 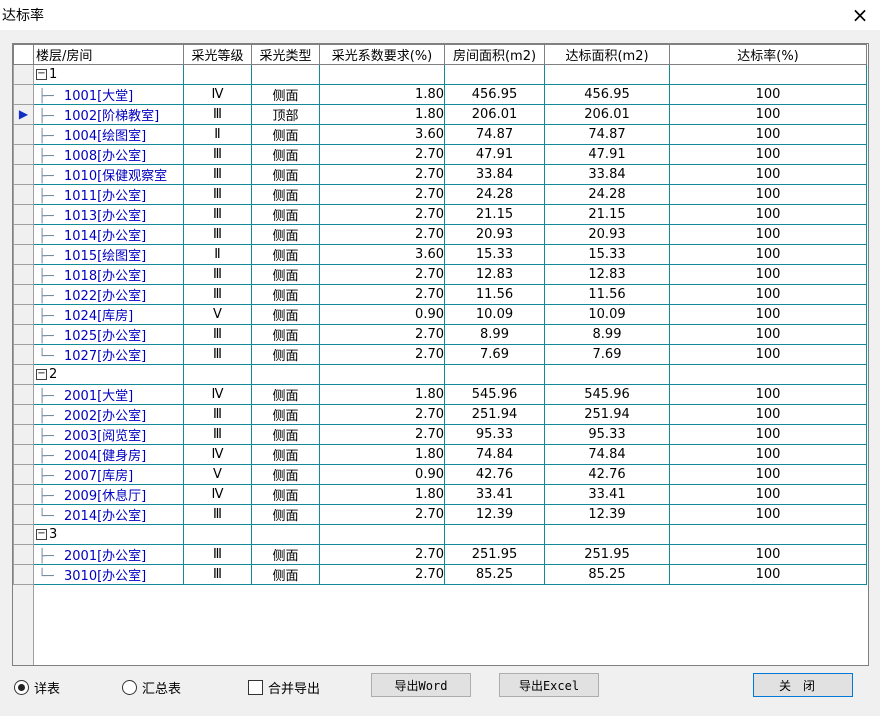 I want to click on type-cell: 顶部, so click(x=285, y=114).